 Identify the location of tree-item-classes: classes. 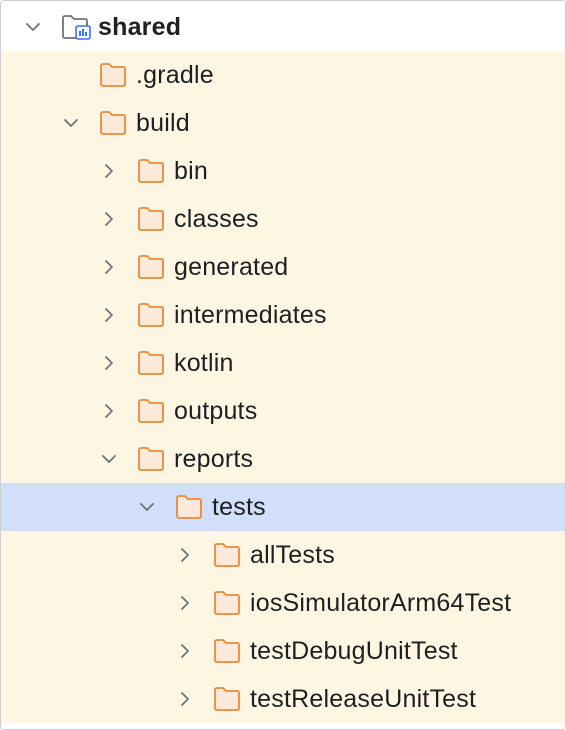
(283, 219).